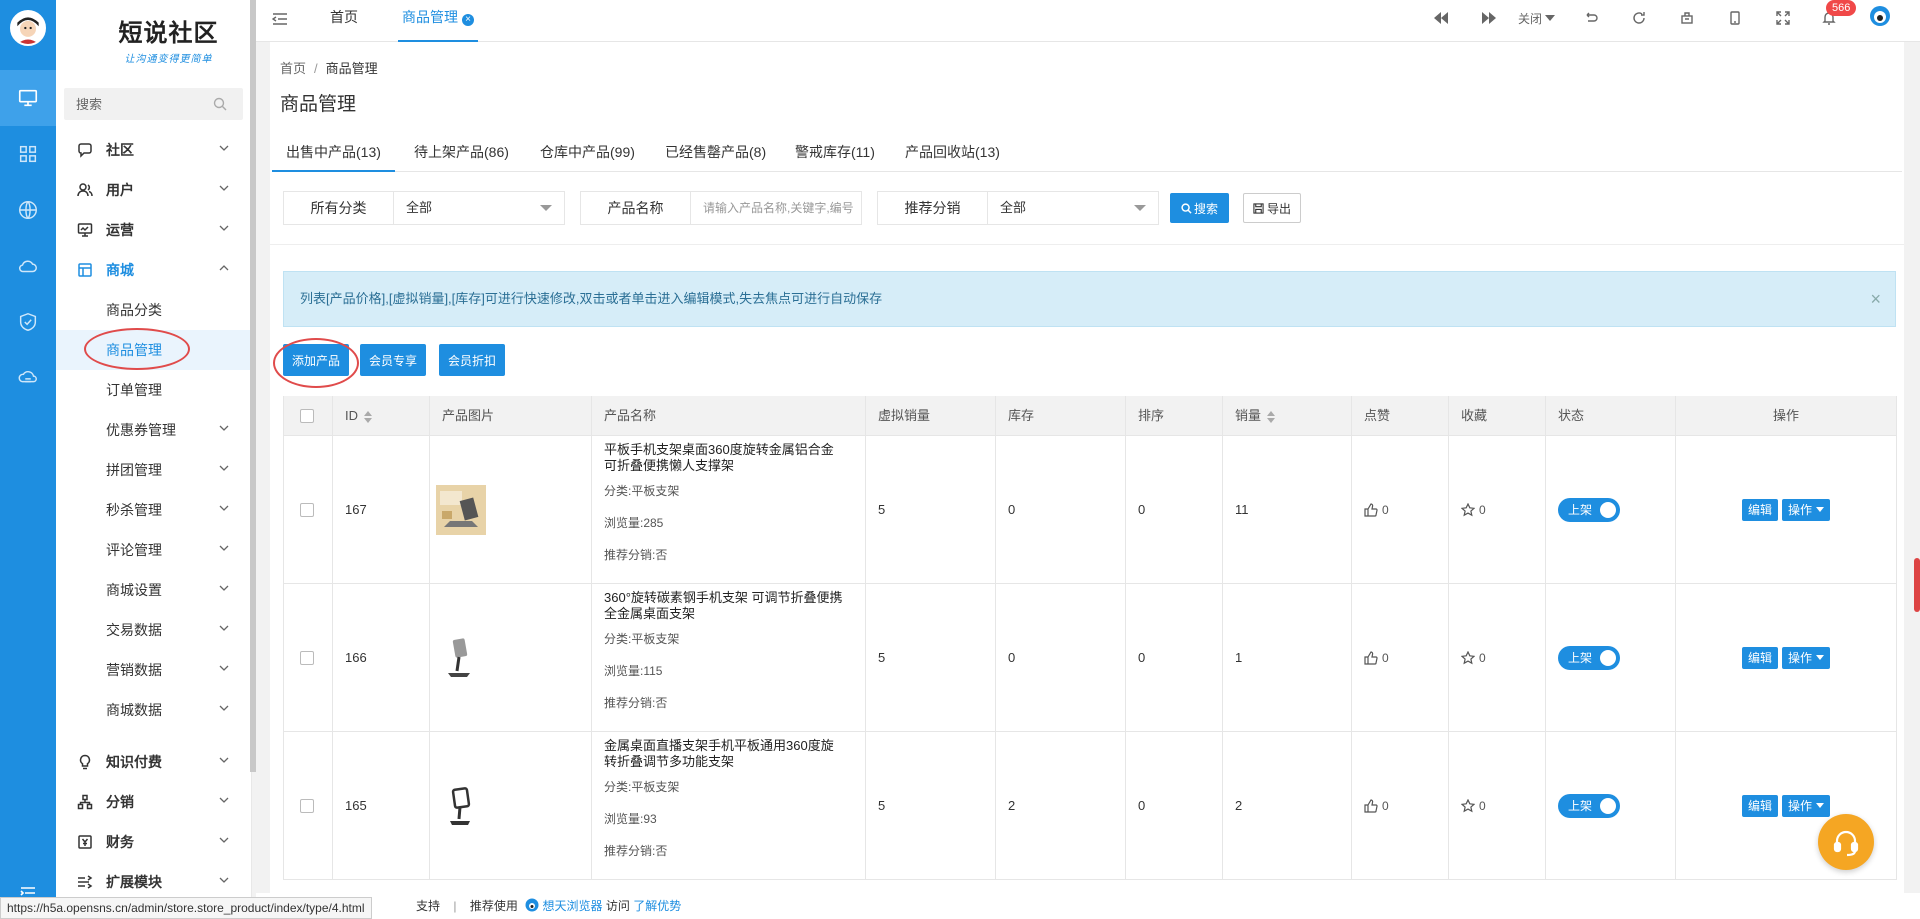  What do you see at coordinates (280, 19) in the screenshot?
I see `collapse-menu-icon` at bounding box center [280, 19].